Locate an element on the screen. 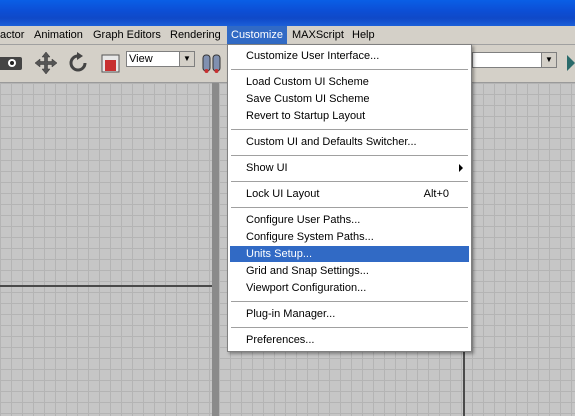 This screenshot has width=575, height=416. move-icon is located at coordinates (46, 63).